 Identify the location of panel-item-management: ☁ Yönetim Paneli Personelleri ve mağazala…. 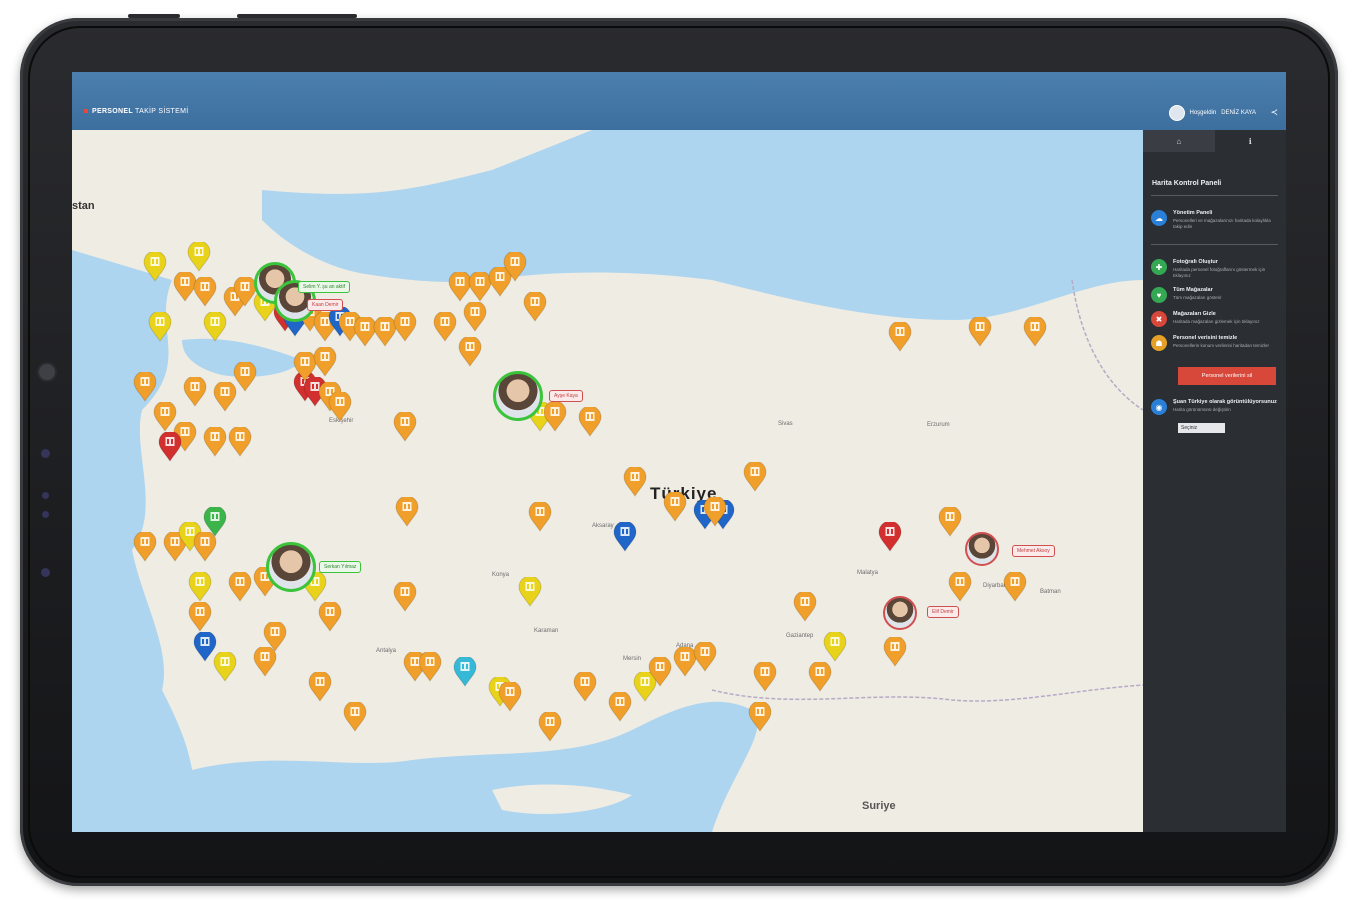
(1214, 220).